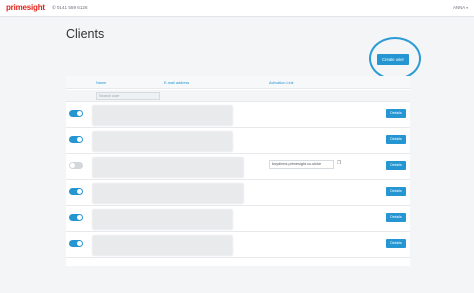  What do you see at coordinates (128, 96) in the screenshot?
I see `search-user-input` at bounding box center [128, 96].